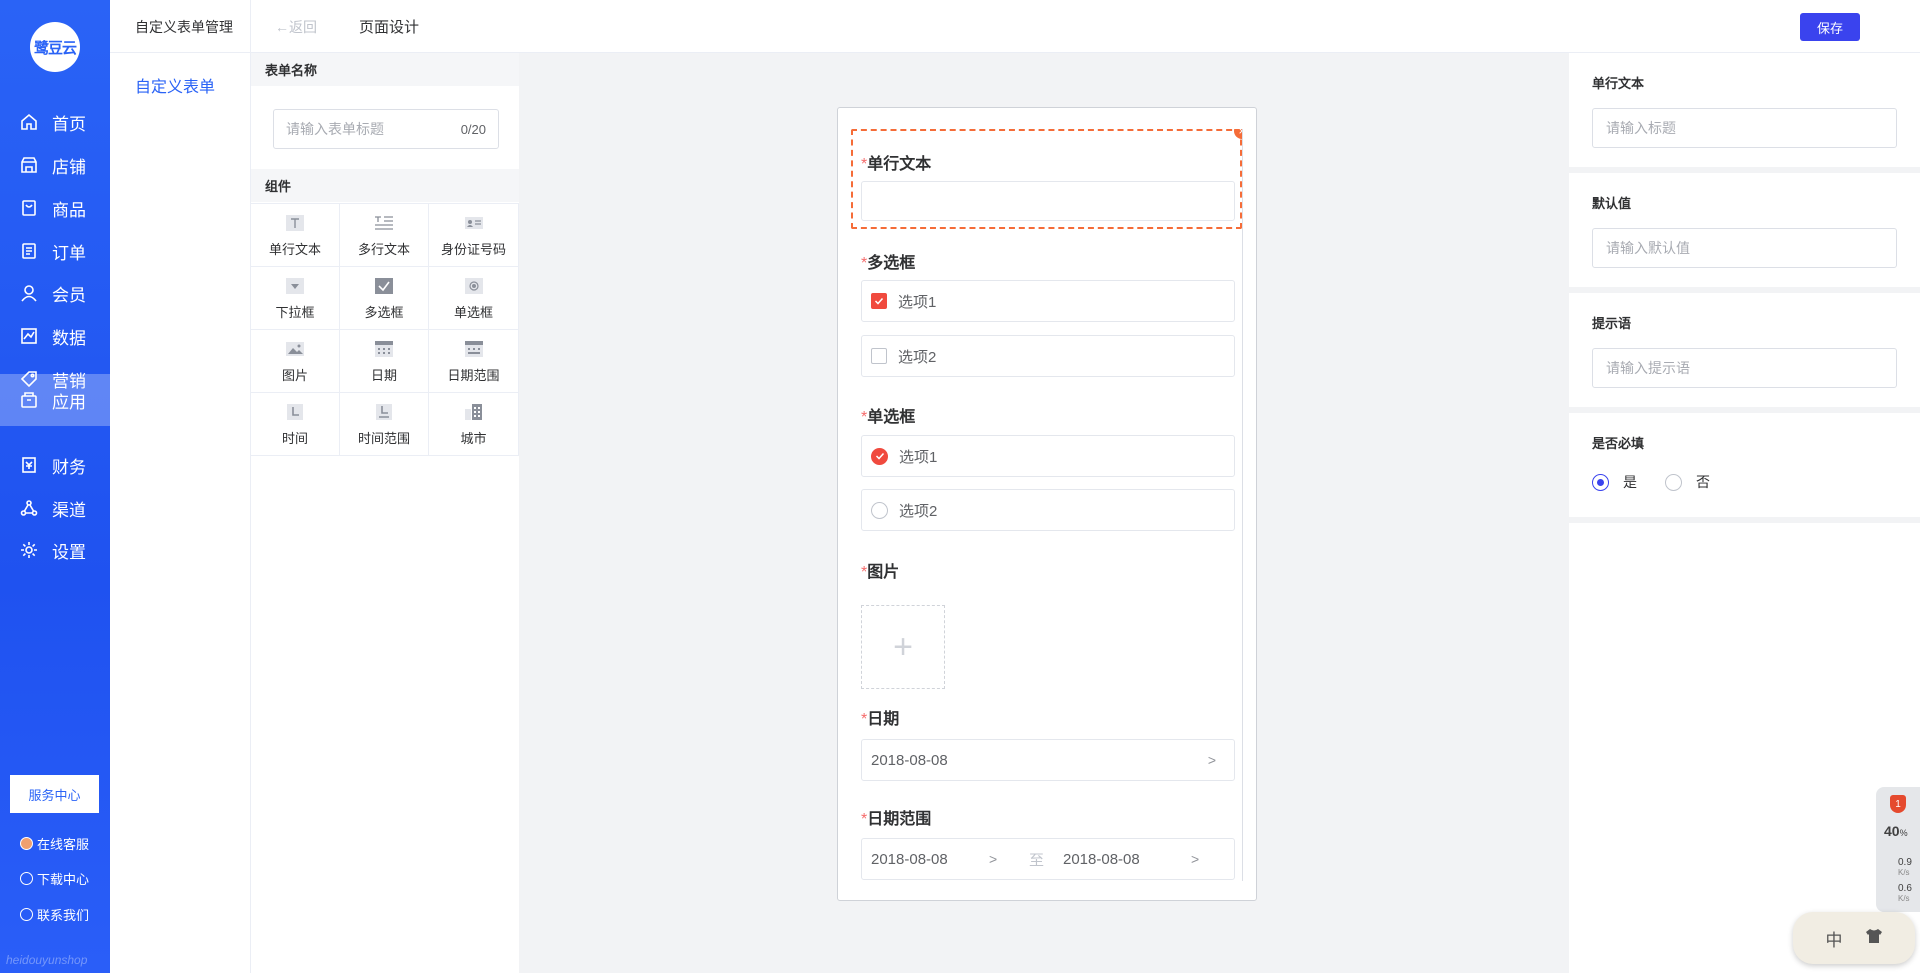 The height and width of the screenshot is (973, 1920). What do you see at coordinates (55, 400) in the screenshot?
I see `nav-item-app: 应用` at bounding box center [55, 400].